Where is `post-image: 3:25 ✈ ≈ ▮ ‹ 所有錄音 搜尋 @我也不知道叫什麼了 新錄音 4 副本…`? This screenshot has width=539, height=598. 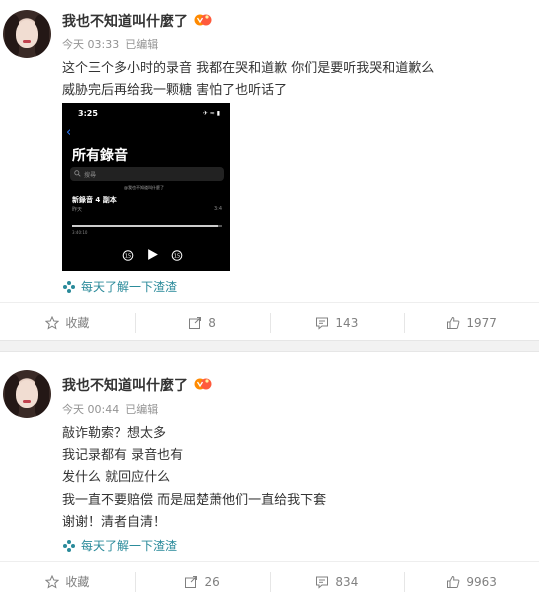
post-image: 3:25 ✈ ≈ ▮ ‹ 所有錄音 搜尋 @我也不知道叫什麼了 新錄音 4 副本… is located at coordinates (146, 187).